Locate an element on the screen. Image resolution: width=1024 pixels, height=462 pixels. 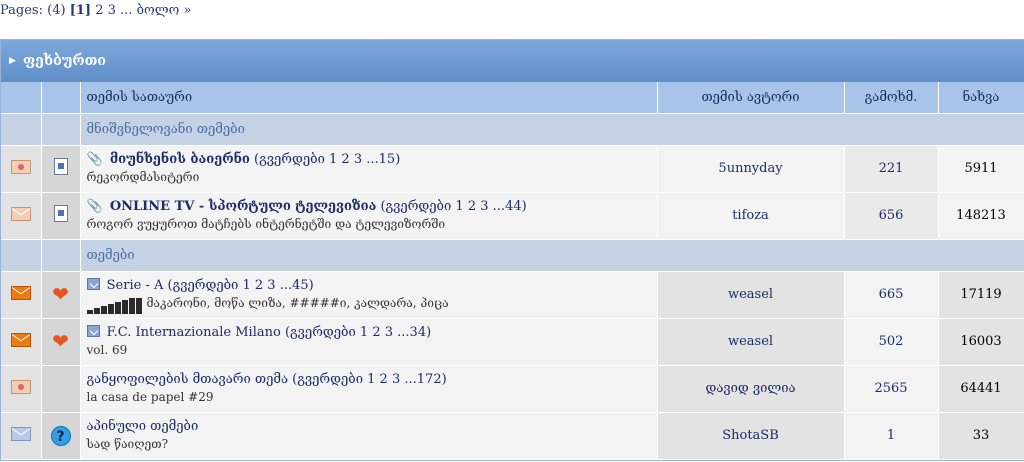
topic-views: 665 is located at coordinates (891, 295).